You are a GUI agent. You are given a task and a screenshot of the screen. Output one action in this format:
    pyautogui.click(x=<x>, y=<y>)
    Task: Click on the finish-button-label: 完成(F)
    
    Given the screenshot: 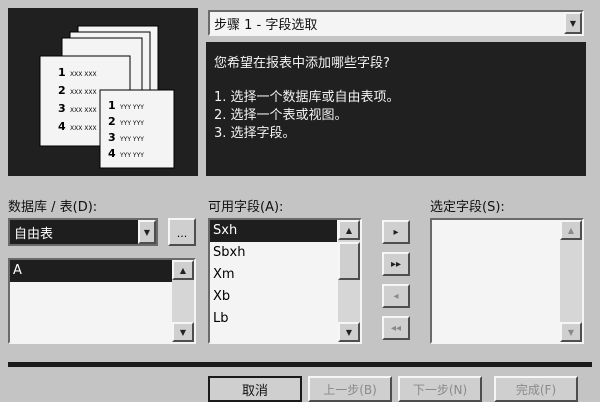 What is the action you would take?
    pyautogui.click(x=536, y=389)
    